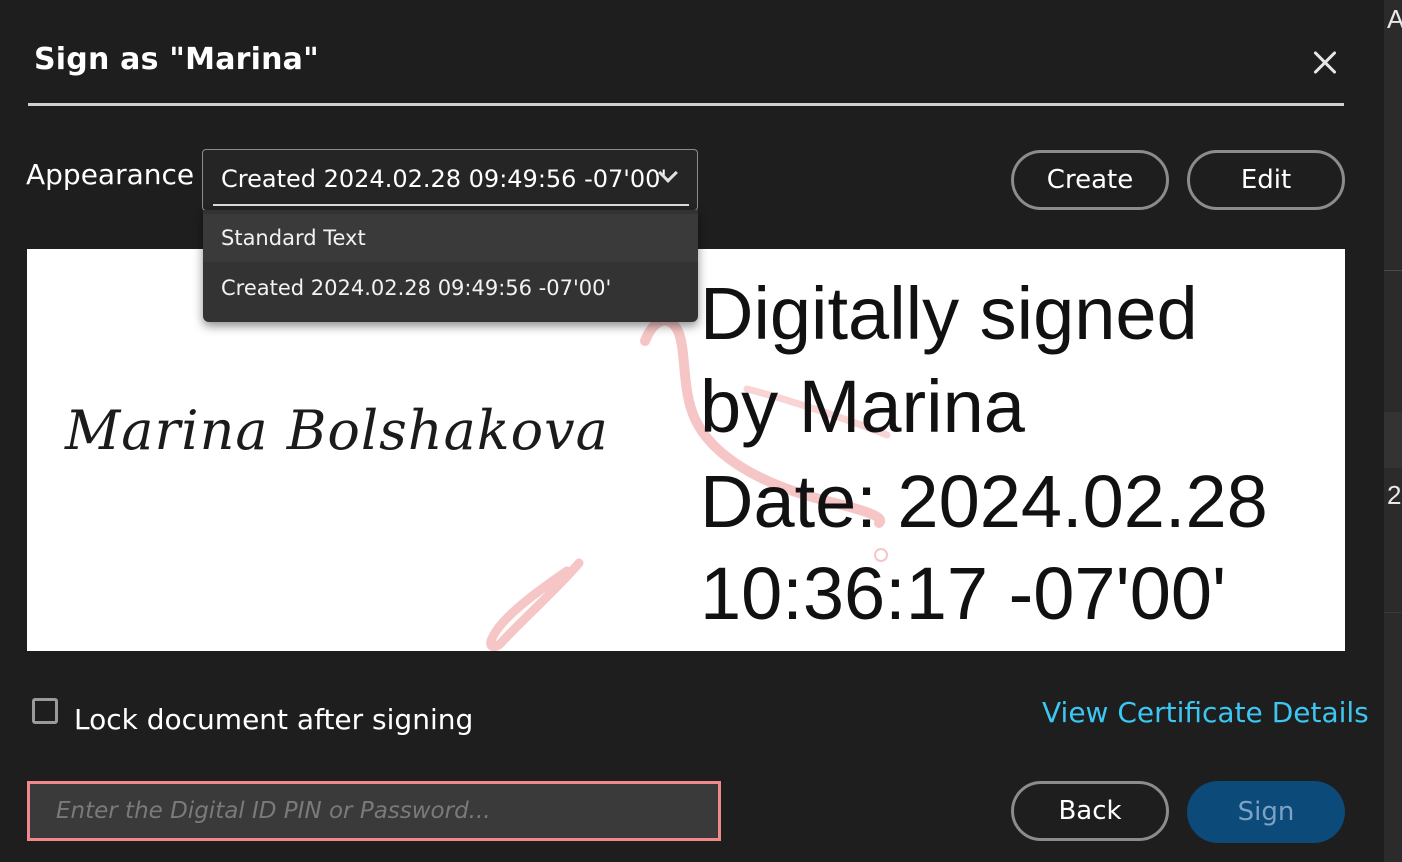 This screenshot has height=862, width=1402. What do you see at coordinates (1205, 712) in the screenshot?
I see `view-certificate-details-link: View Certificate Details` at bounding box center [1205, 712].